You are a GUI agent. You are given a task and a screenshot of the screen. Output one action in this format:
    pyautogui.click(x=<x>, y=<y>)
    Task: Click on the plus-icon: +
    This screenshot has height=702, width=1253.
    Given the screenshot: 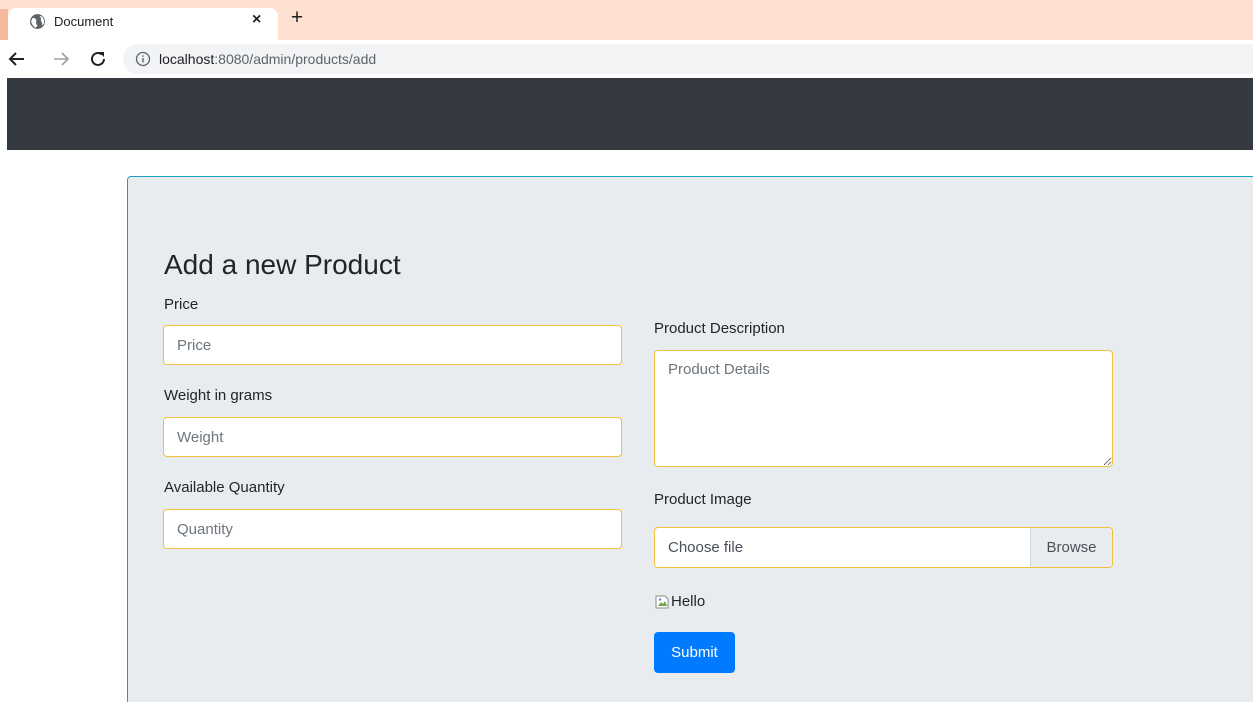 What is the action you would take?
    pyautogui.click(x=297, y=17)
    